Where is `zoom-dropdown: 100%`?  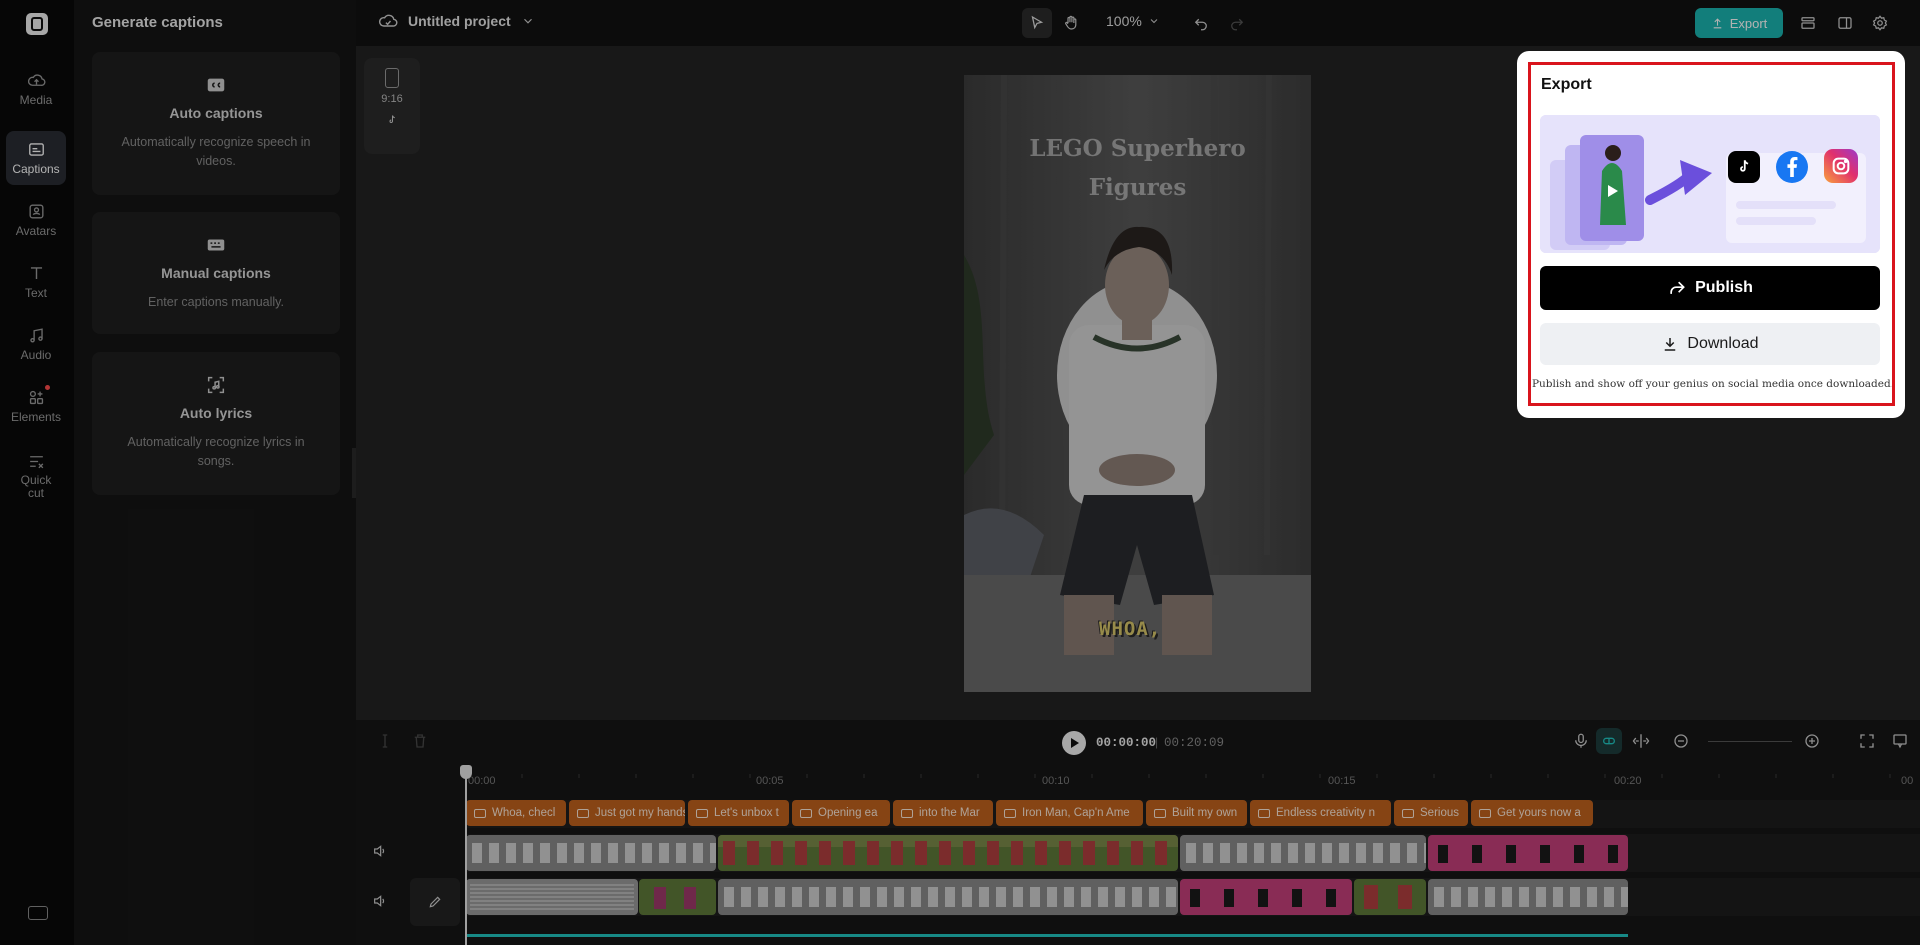 zoom-dropdown: 100% is located at coordinates (1133, 21).